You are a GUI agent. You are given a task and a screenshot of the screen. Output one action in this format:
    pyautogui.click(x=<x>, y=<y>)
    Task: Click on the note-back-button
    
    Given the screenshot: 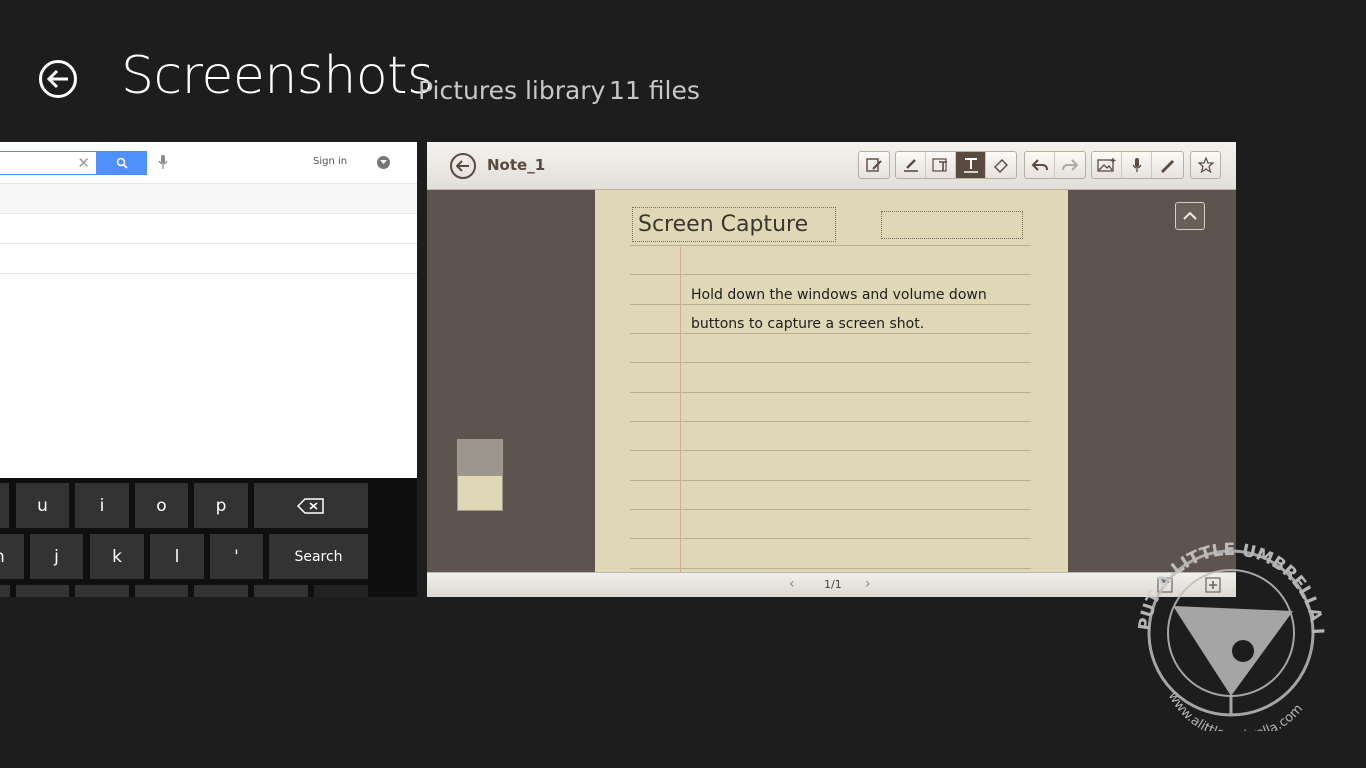 What is the action you would take?
    pyautogui.click(x=463, y=166)
    